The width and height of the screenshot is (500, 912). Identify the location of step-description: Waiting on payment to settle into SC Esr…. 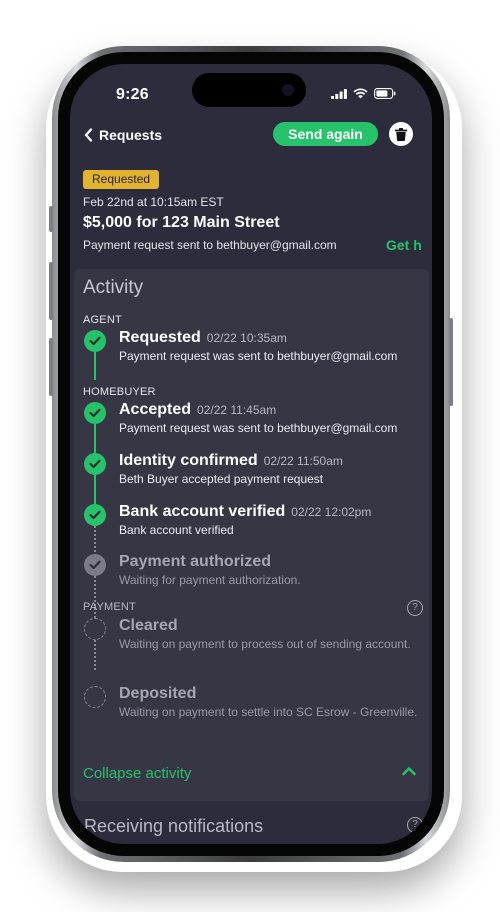
(268, 712).